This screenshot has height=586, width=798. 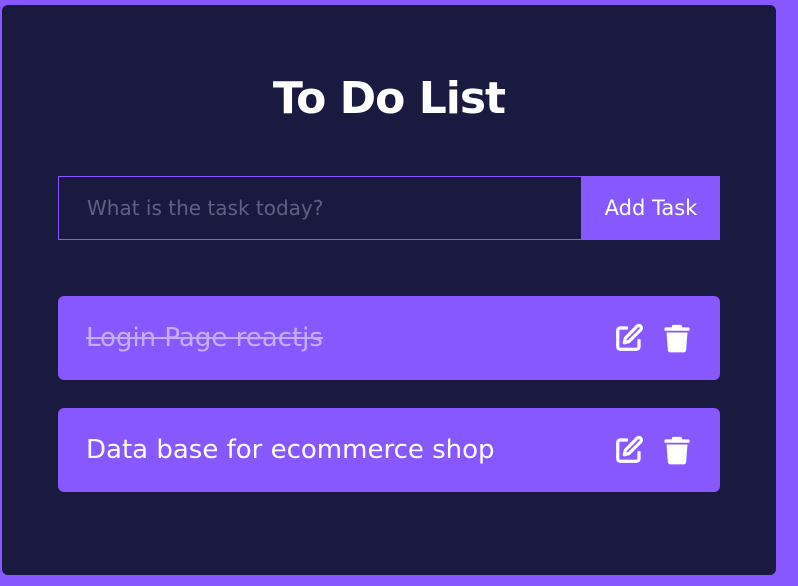 What do you see at coordinates (350, 450) in the screenshot?
I see `todo-text: Data base for ecommerce shop` at bounding box center [350, 450].